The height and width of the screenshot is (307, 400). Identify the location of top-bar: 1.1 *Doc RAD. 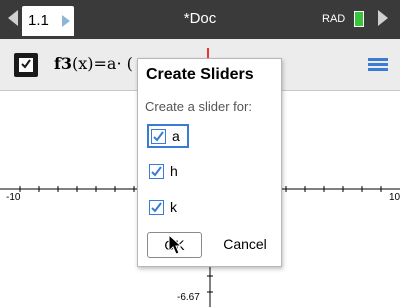
(200, 19).